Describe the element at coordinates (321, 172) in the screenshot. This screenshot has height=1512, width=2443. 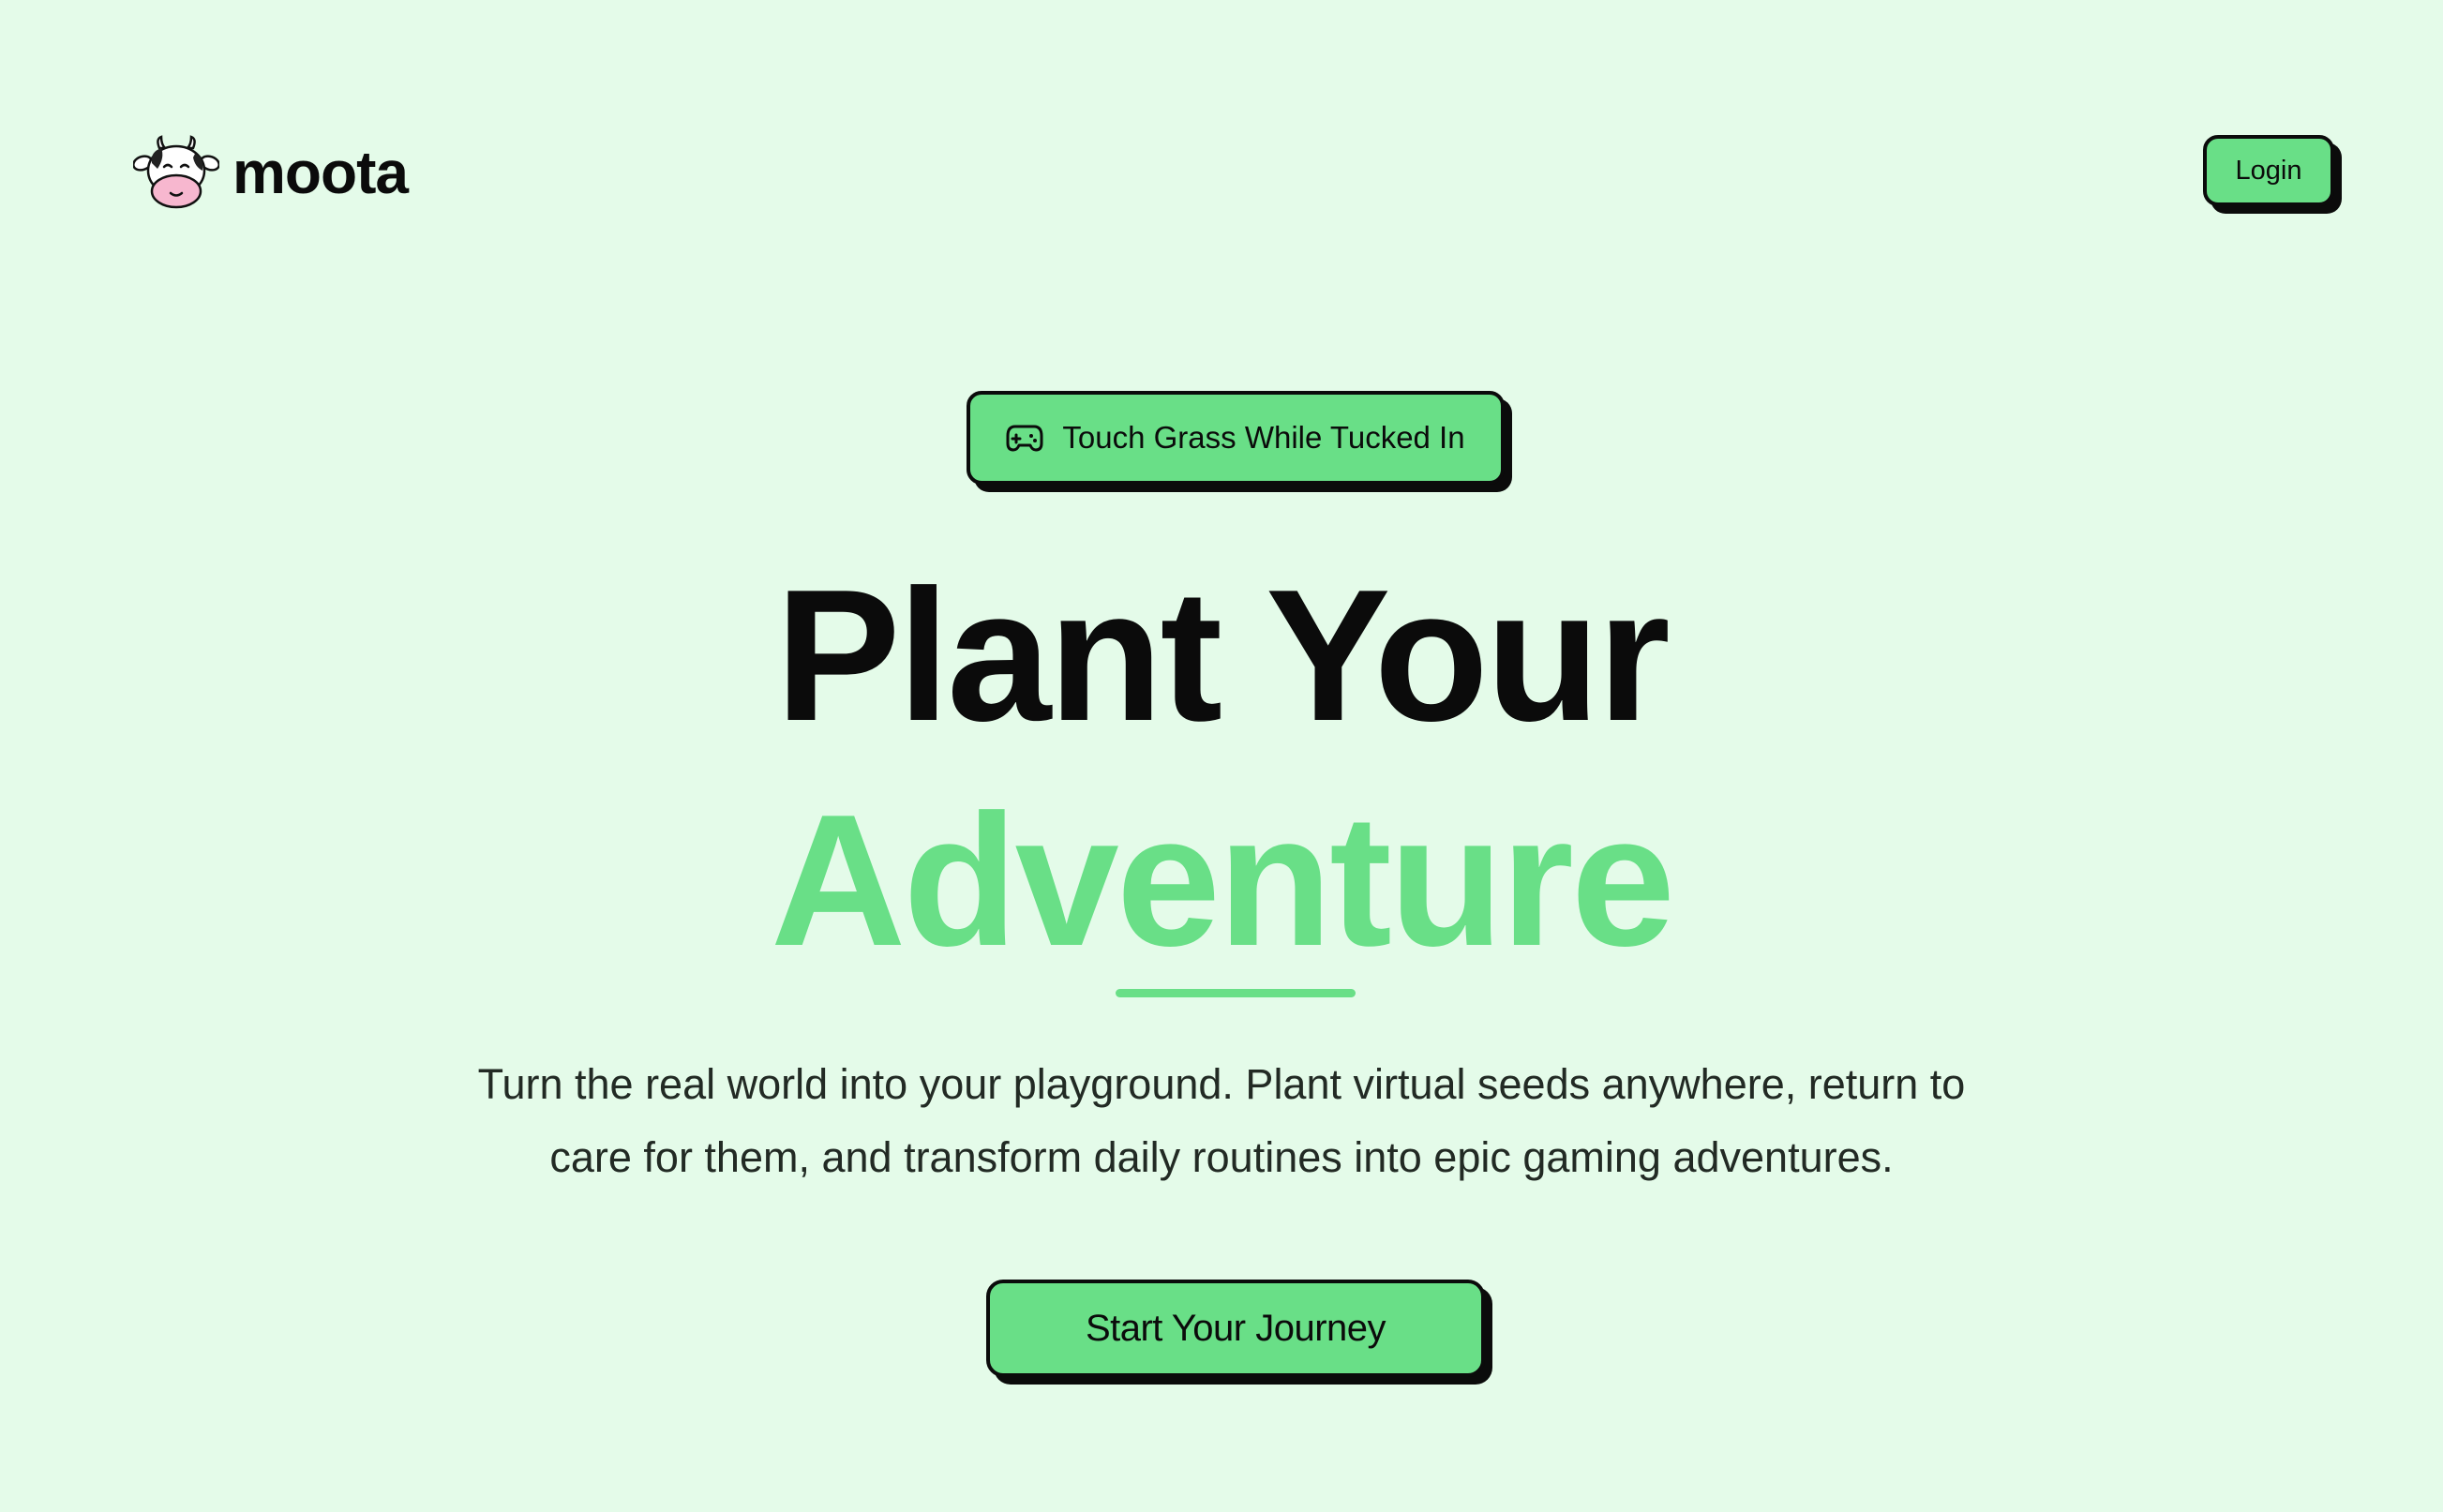
I see `brand-name: moota` at that location.